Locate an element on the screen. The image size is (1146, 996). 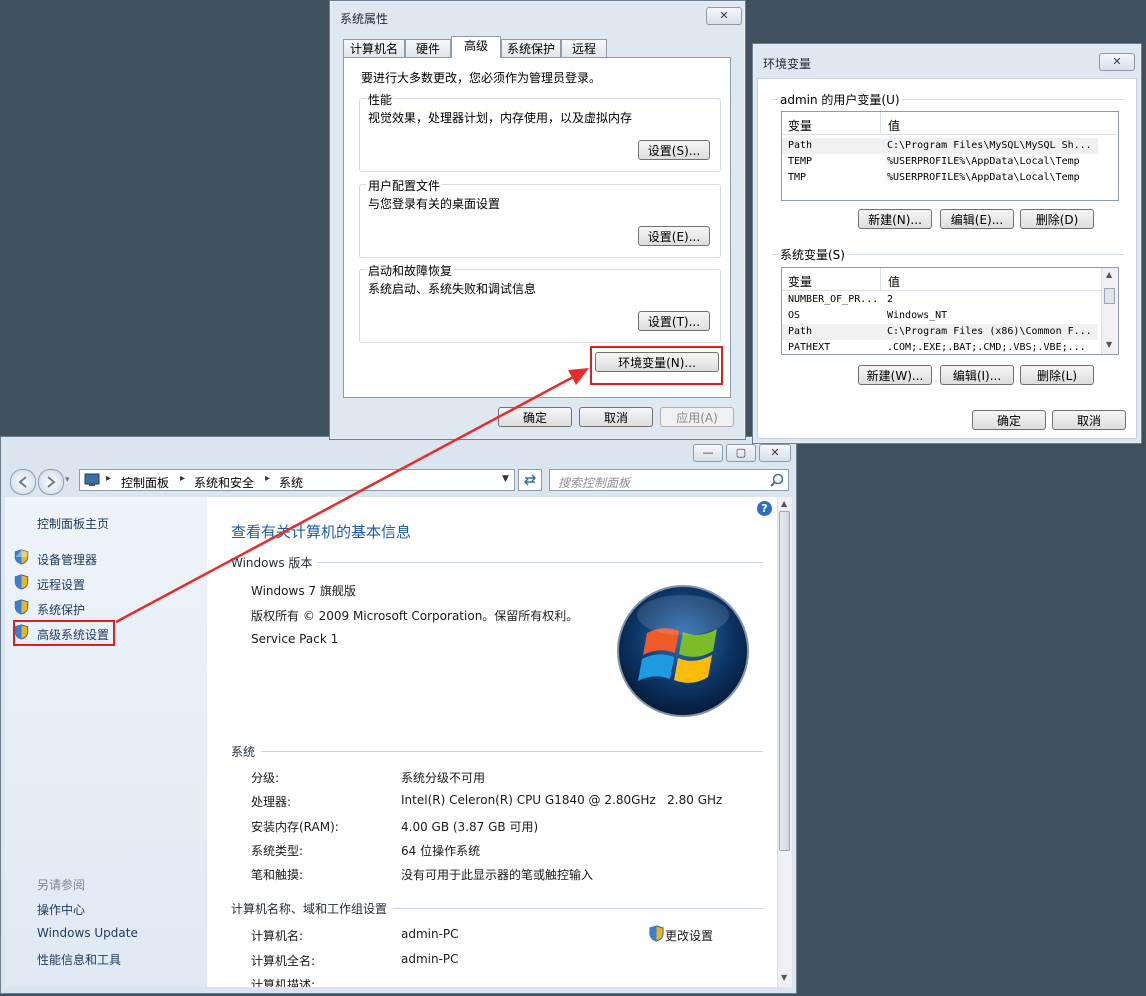
list-item: NUMBER_OF_PR... 2 is located at coordinates (940, 300).